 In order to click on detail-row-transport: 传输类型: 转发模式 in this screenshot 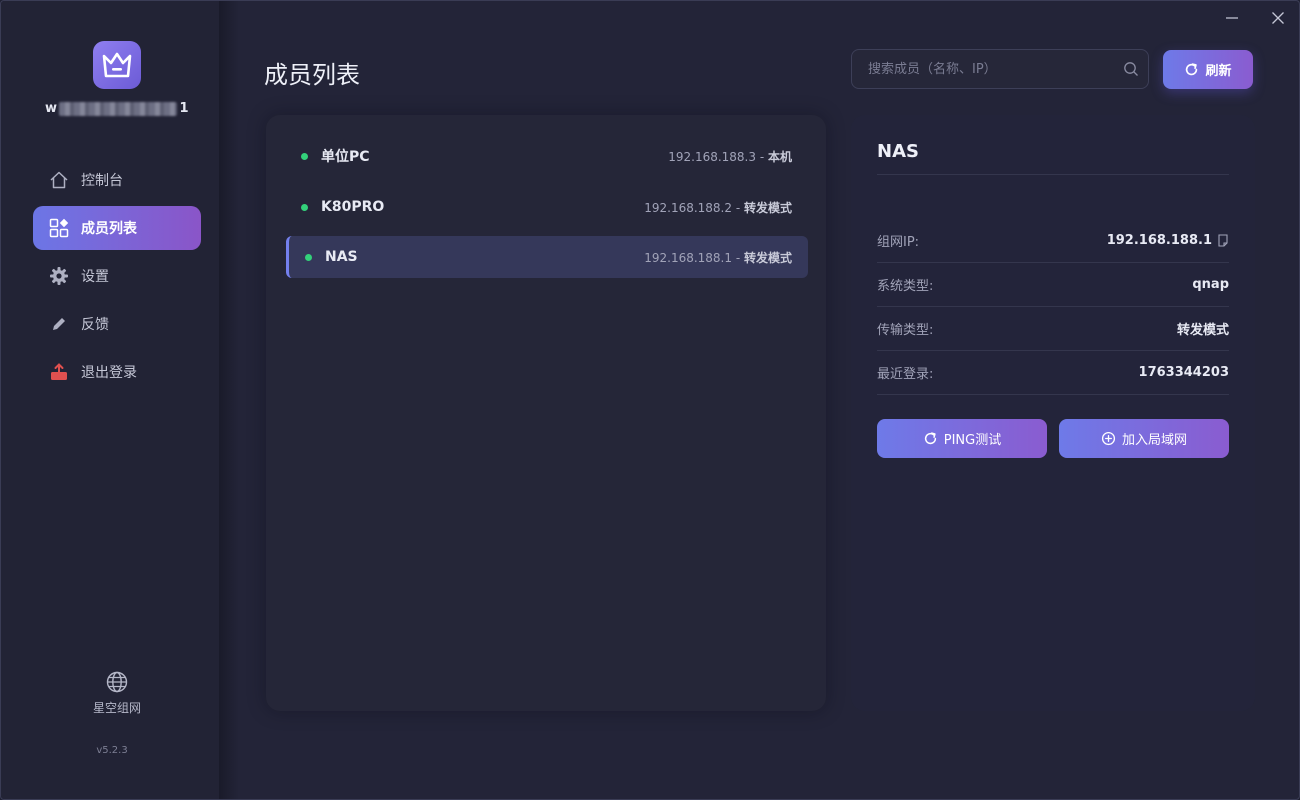, I will do `click(1053, 329)`.